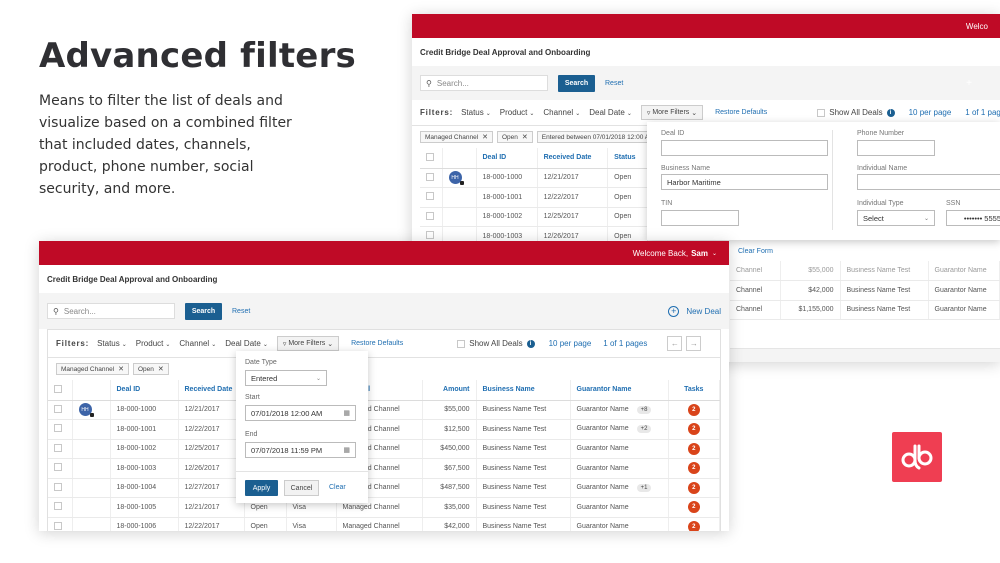 The width and height of the screenshot is (1000, 563). I want to click on prev-page-button: ←, so click(675, 343).